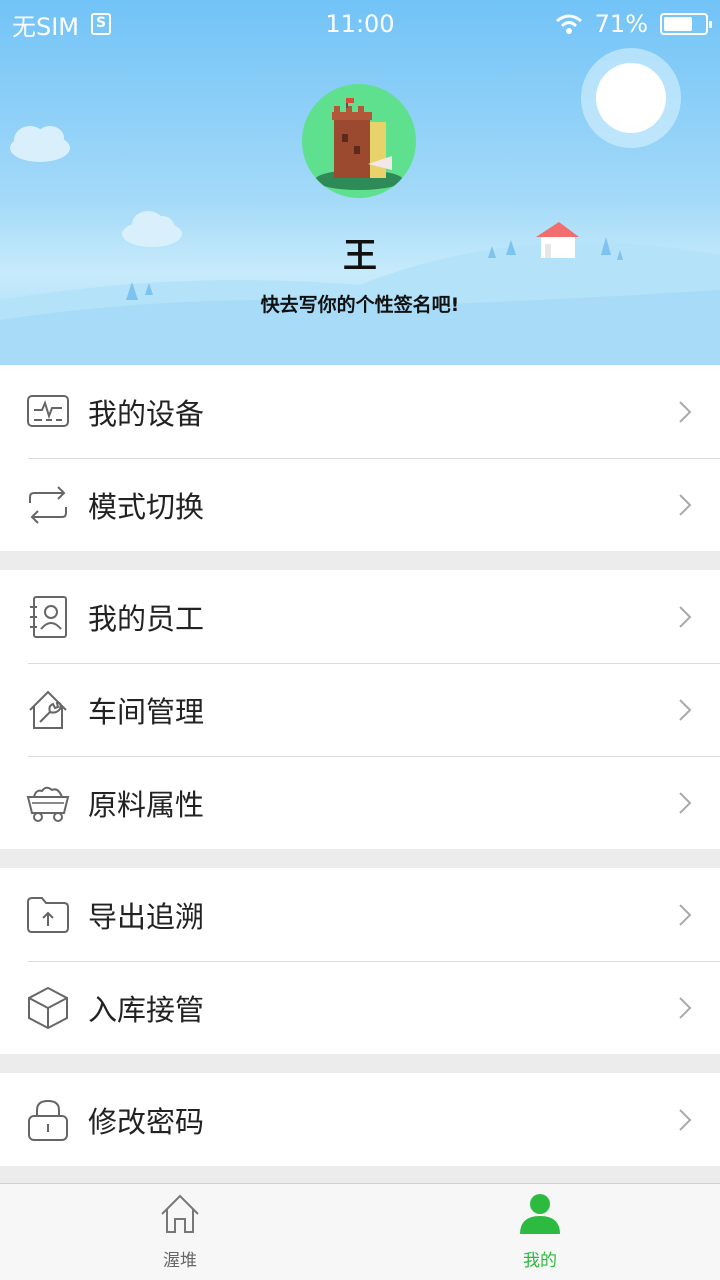 Image resolution: width=720 pixels, height=1280 pixels. Describe the element at coordinates (360, 914) in the screenshot. I see `menu-item-export-trace: 导出追溯` at that location.